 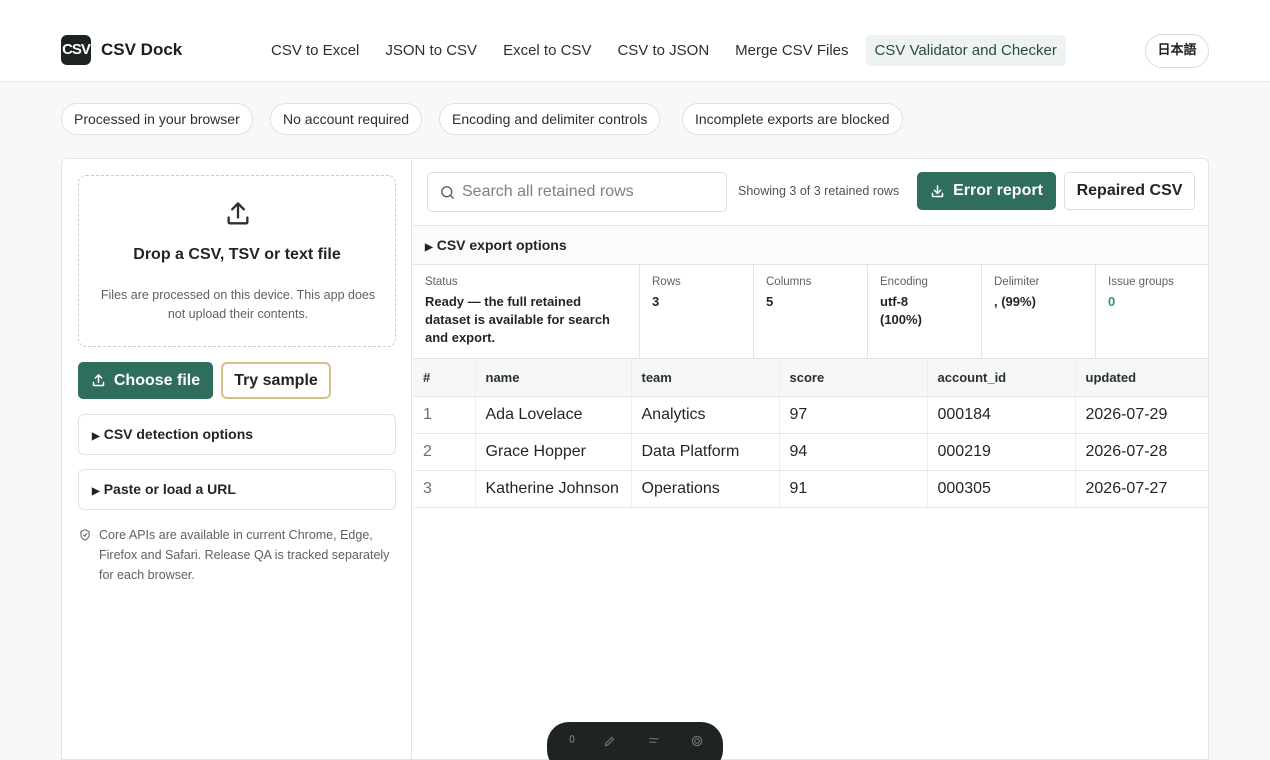 What do you see at coordinates (553, 378) in the screenshot?
I see `column-header: name` at bounding box center [553, 378].